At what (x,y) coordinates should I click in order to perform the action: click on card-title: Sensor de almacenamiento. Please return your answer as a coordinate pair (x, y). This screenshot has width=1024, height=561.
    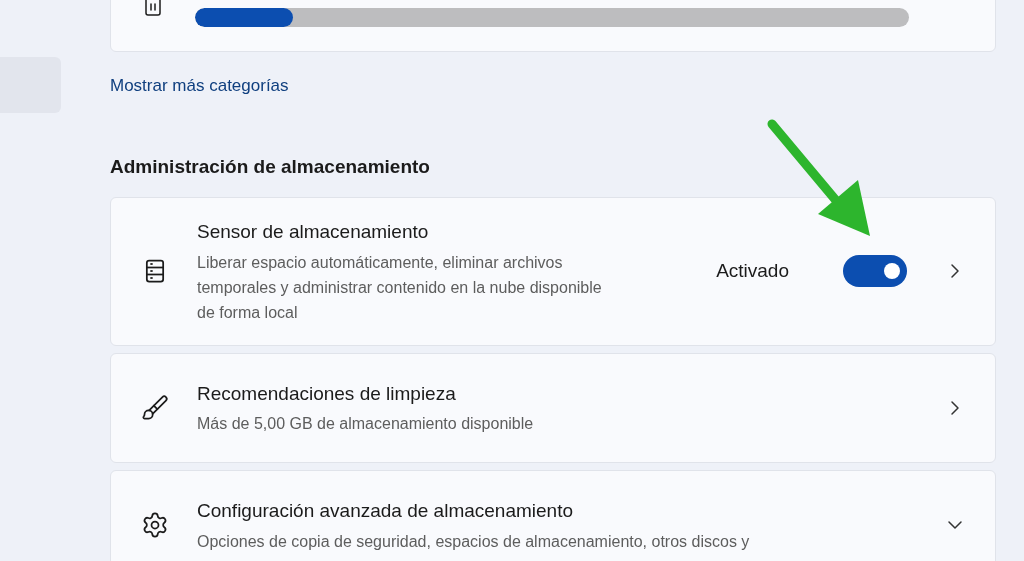
    Looking at the image, I should click on (313, 232).